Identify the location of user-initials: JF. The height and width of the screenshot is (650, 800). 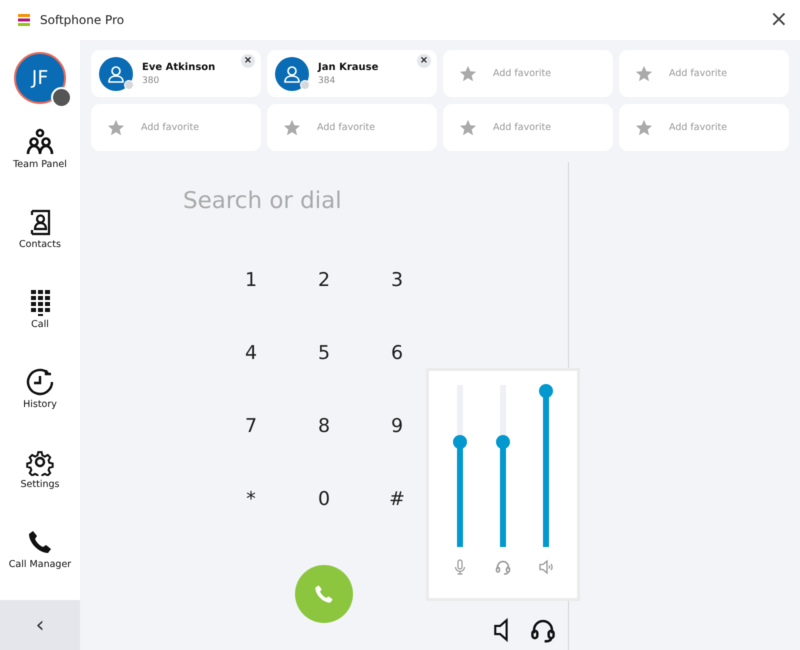
(40, 78).